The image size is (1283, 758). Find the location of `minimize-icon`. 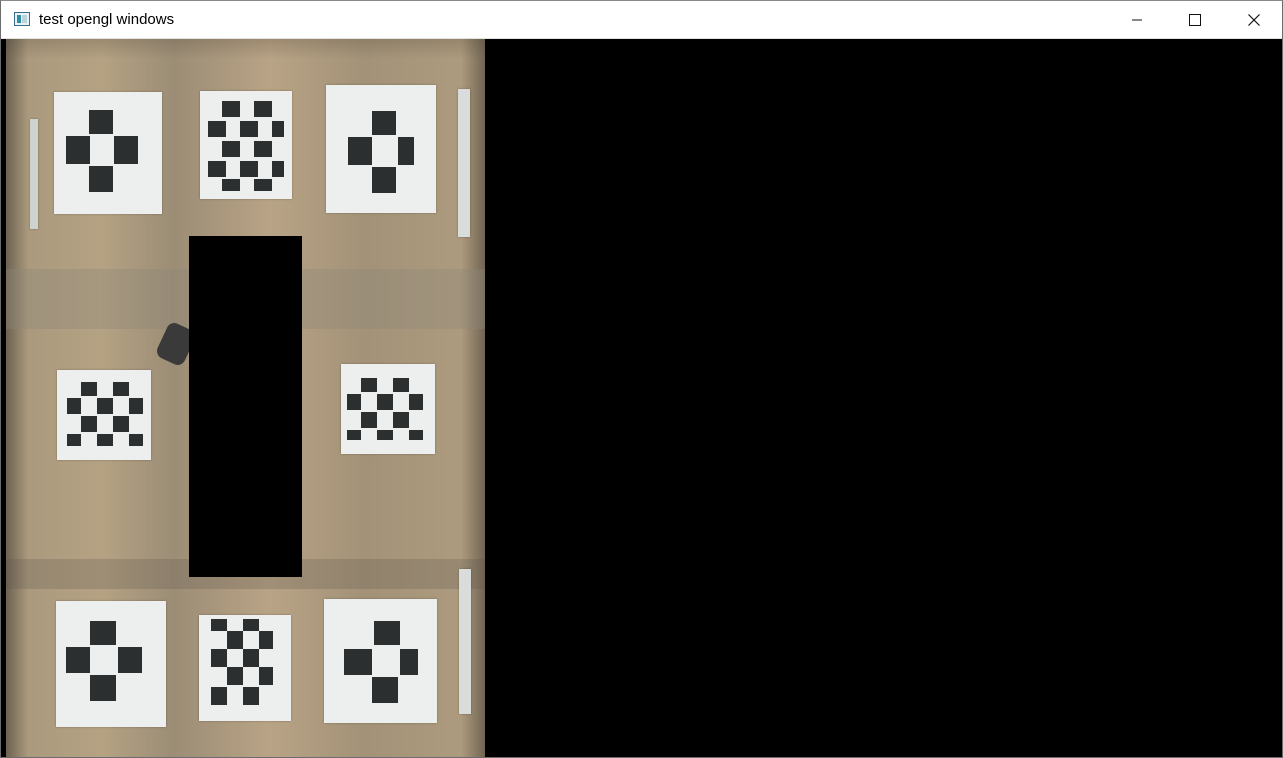

minimize-icon is located at coordinates (1137, 19).